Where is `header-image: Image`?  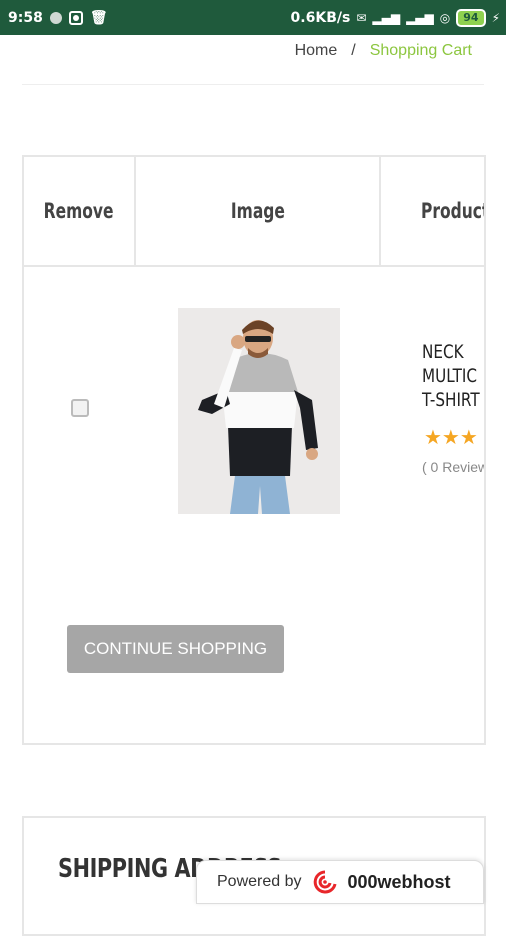 header-image: Image is located at coordinates (257, 211).